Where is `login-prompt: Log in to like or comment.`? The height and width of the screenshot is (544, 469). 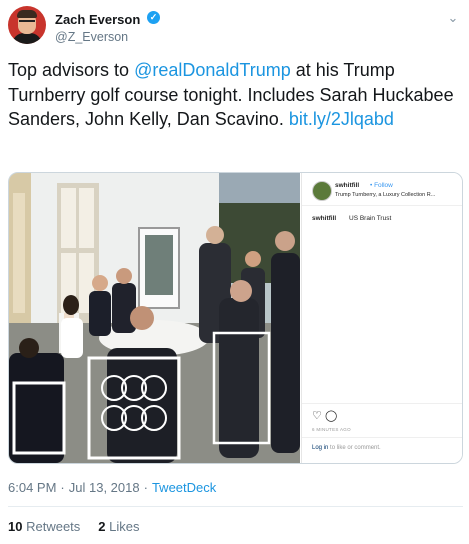 login-prompt: Log in to like or comment. is located at coordinates (346, 448).